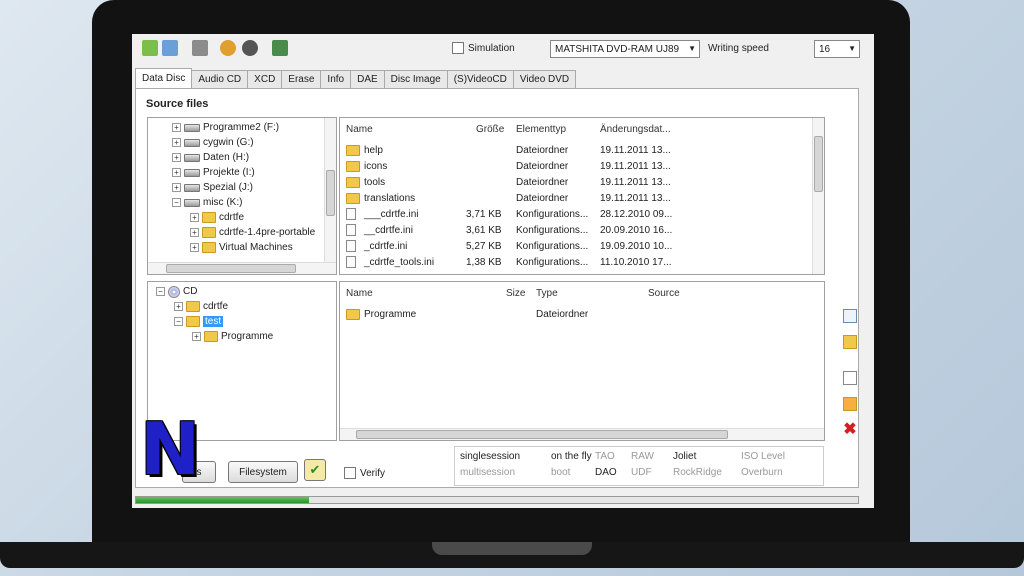 This screenshot has width=1024, height=576. I want to click on cancel-icon, so click(250, 48).